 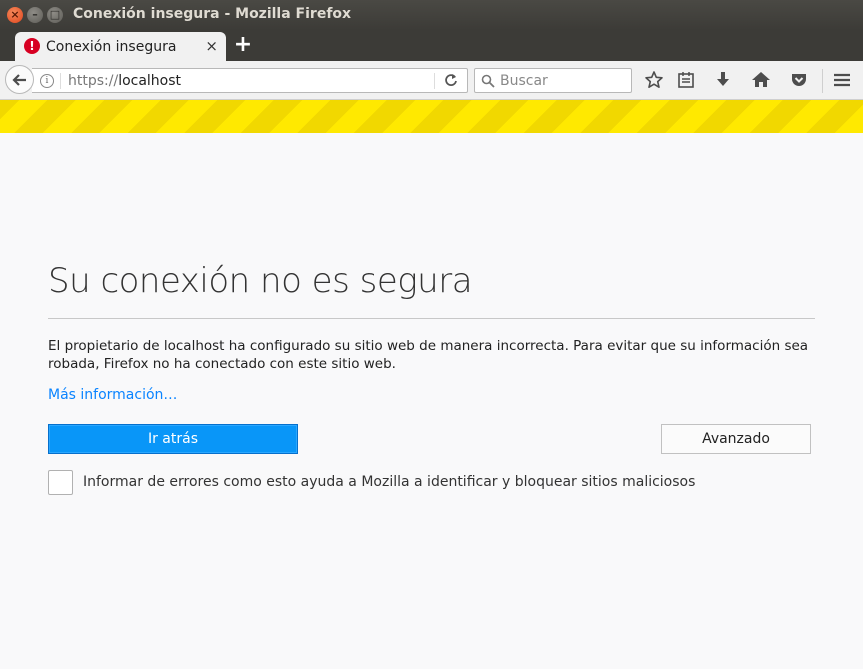 I want to click on back-arrow-icon, so click(x=19, y=79).